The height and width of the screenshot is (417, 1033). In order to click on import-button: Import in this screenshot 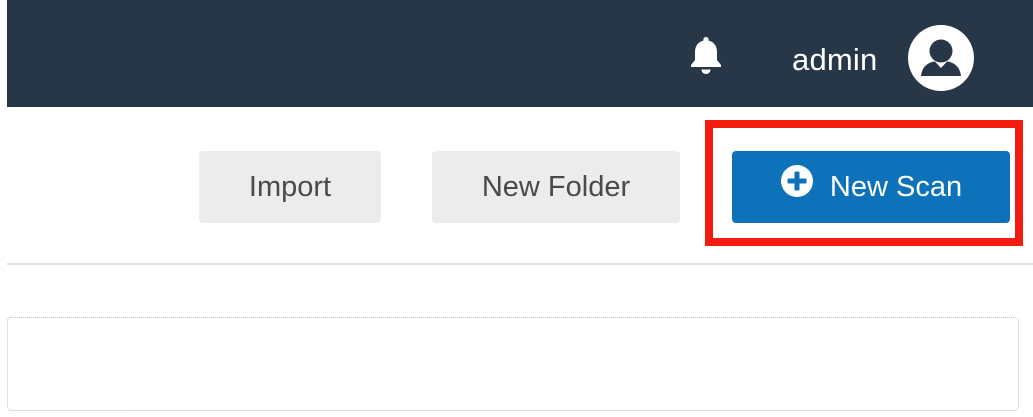, I will do `click(290, 187)`.